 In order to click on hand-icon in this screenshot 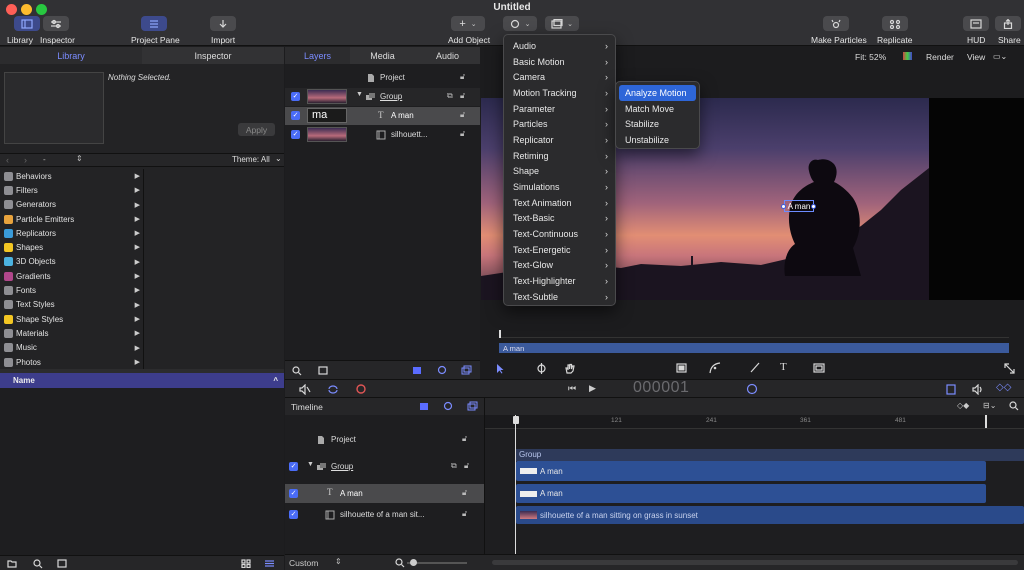, I will do `click(569, 368)`.